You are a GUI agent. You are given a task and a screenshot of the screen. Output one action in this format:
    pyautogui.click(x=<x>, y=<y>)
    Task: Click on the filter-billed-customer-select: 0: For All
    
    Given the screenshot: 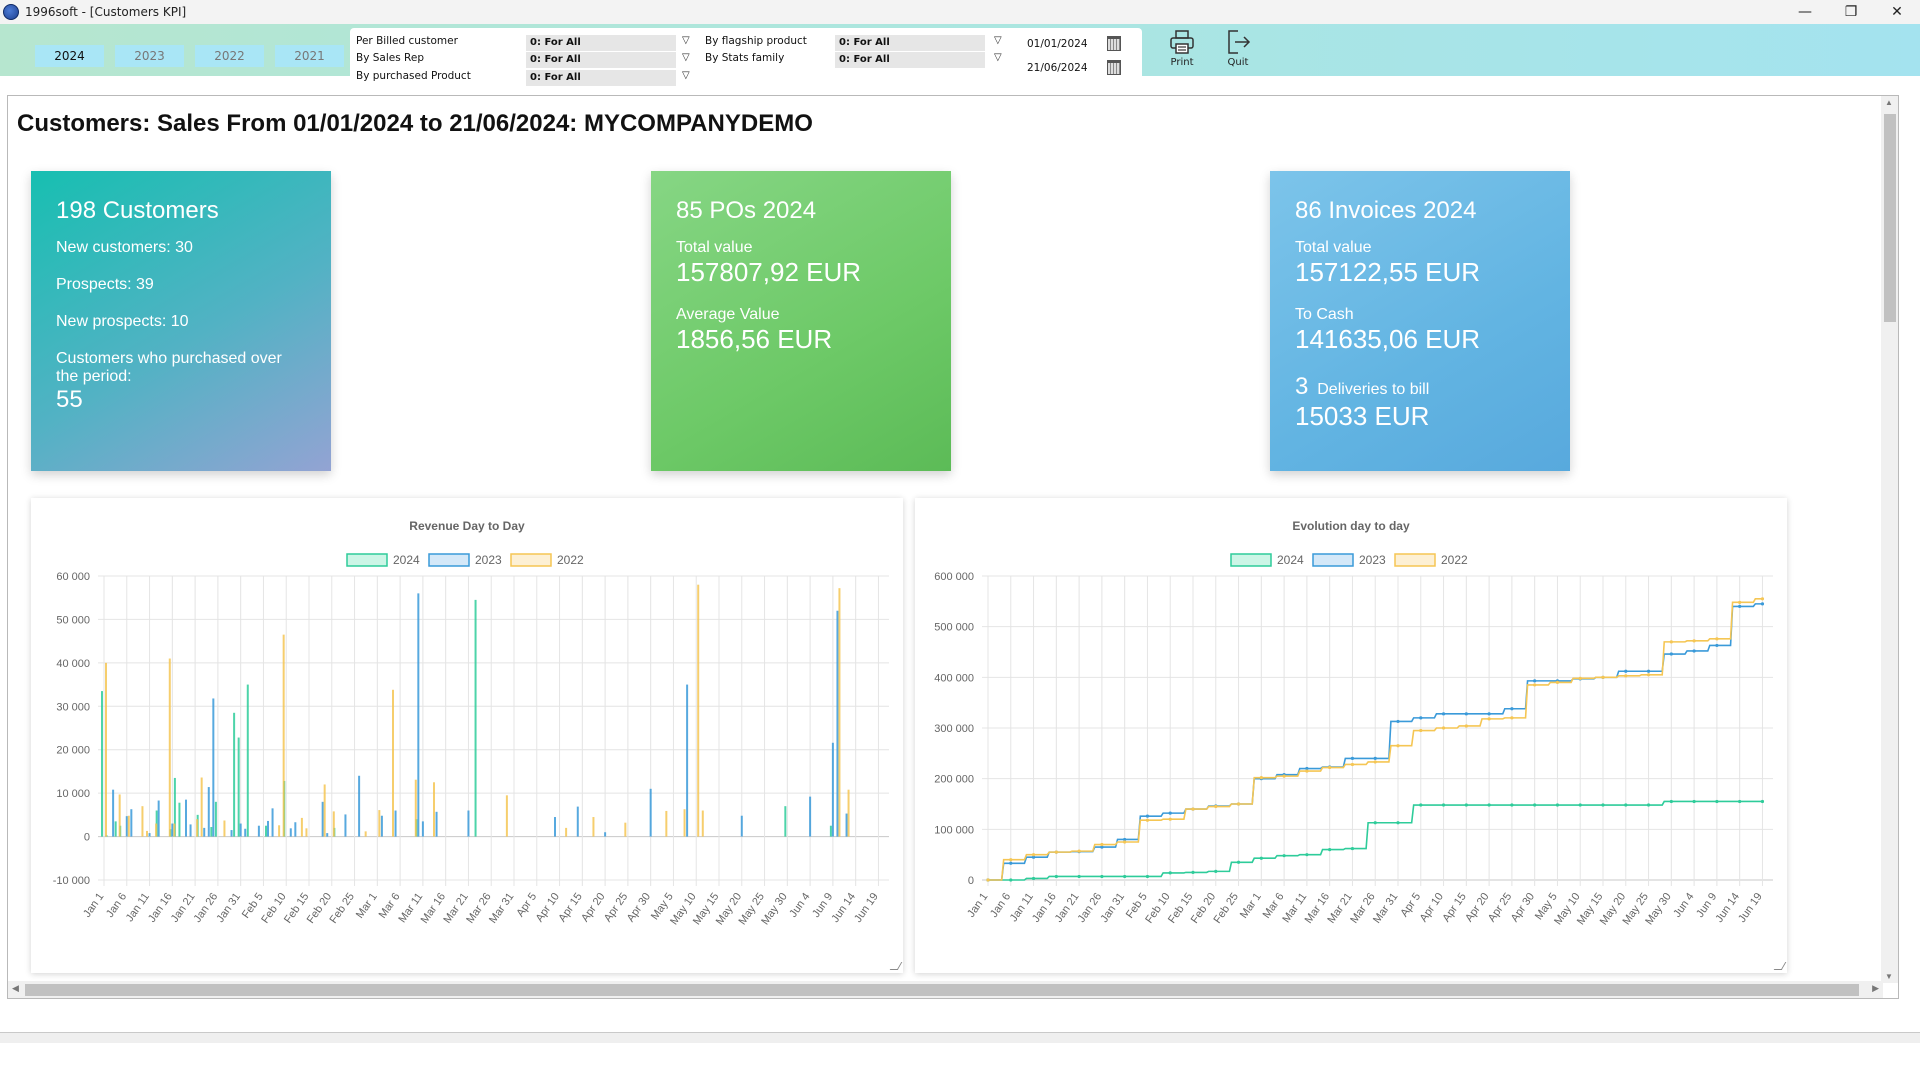 What is the action you would take?
    pyautogui.click(x=601, y=43)
    